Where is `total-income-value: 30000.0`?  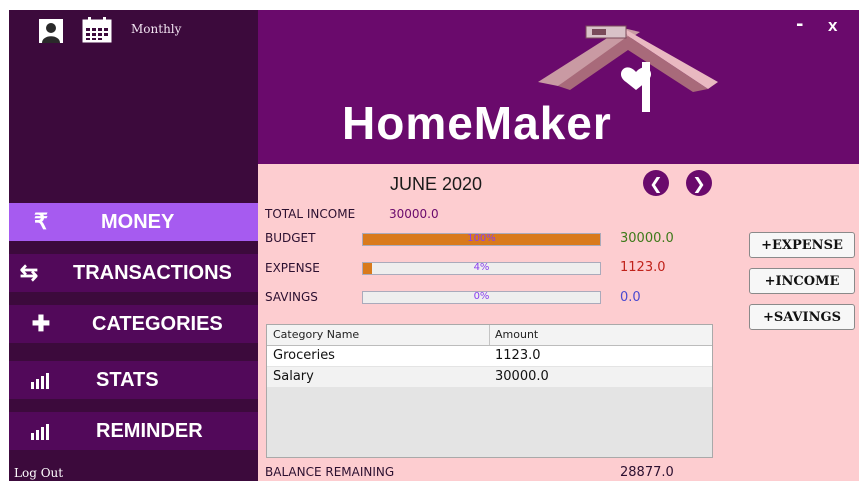
total-income-value: 30000.0 is located at coordinates (414, 214).